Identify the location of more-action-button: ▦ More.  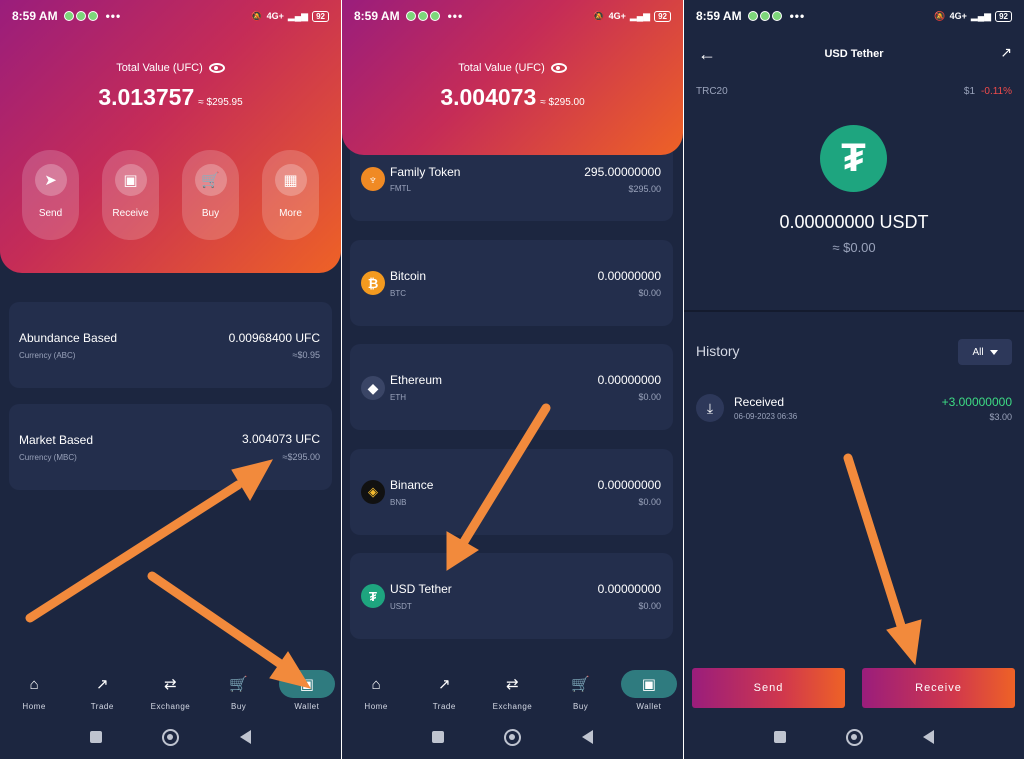
(290, 195).